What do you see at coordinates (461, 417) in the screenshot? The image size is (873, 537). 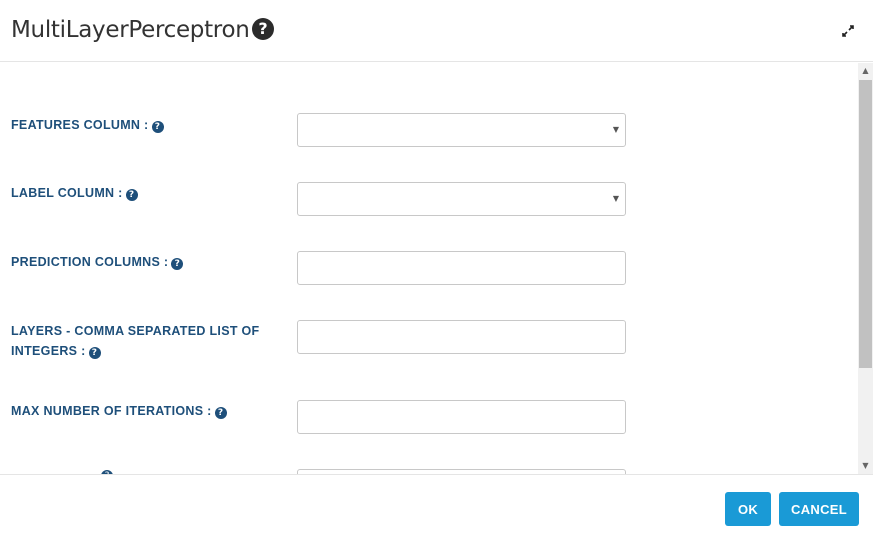 I see `max-iterations-input` at bounding box center [461, 417].